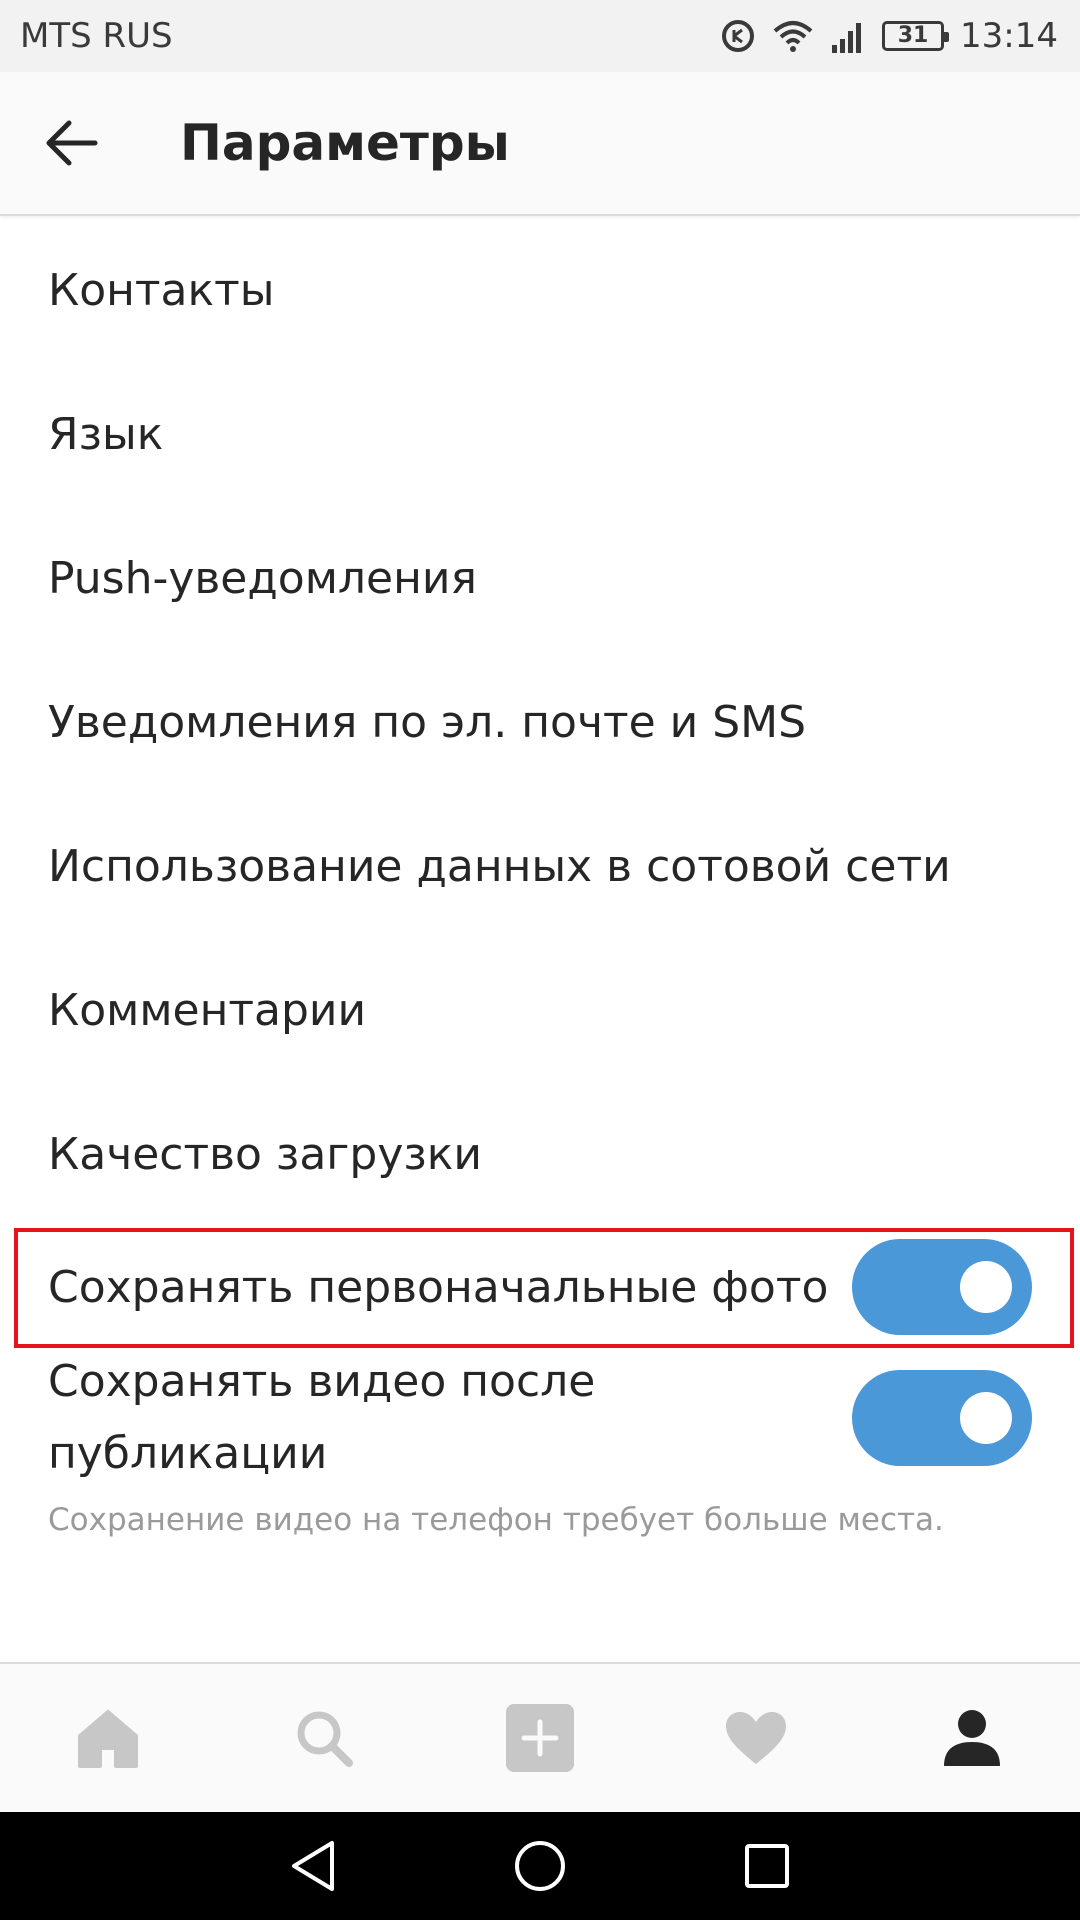  I want to click on system-nav-bar, so click(540, 1866).